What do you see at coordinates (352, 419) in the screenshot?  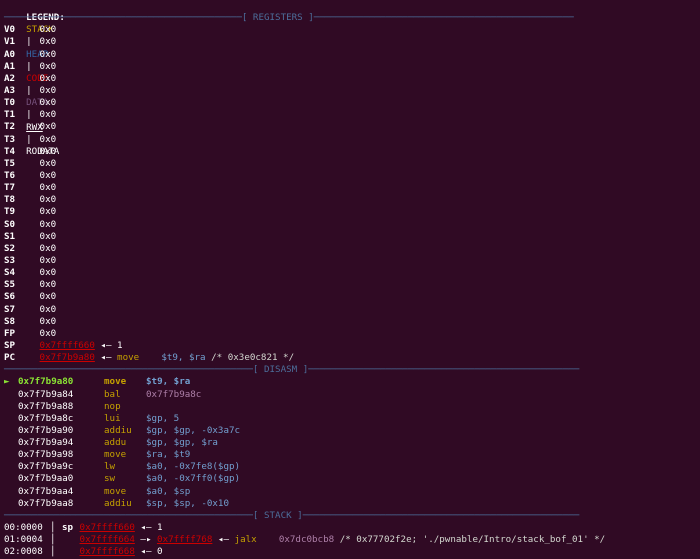 I see `disasm-row: 0x7f7b9a8c lui $gp, 5` at bounding box center [352, 419].